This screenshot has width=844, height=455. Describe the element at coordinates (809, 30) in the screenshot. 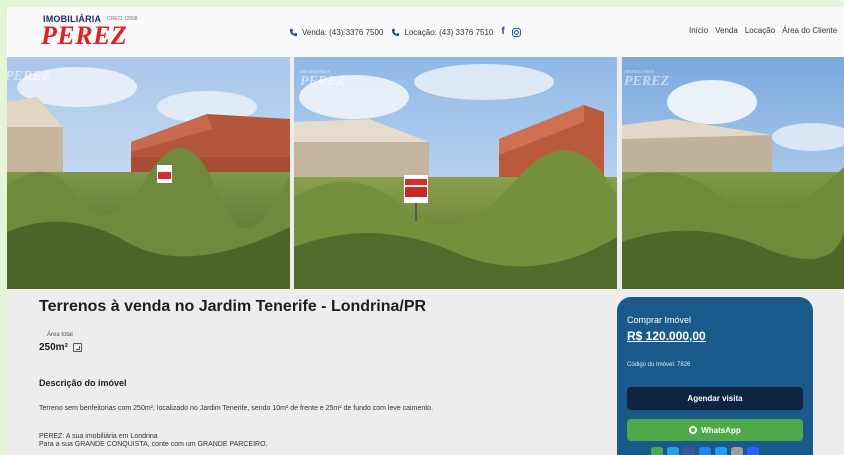

I see `nav-item-area-cliente: Área do Cliente` at that location.